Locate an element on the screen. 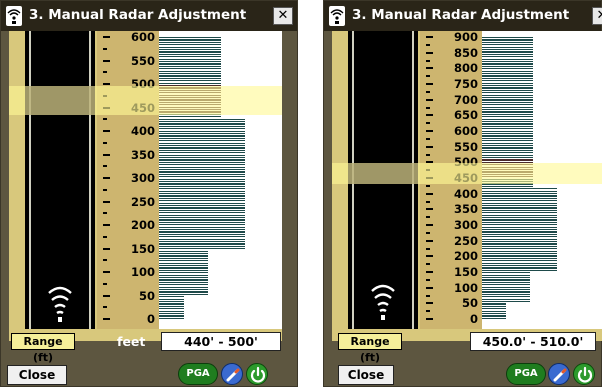 The width and height of the screenshot is (602, 390). tick-label: 150 is located at coordinates (142, 248).